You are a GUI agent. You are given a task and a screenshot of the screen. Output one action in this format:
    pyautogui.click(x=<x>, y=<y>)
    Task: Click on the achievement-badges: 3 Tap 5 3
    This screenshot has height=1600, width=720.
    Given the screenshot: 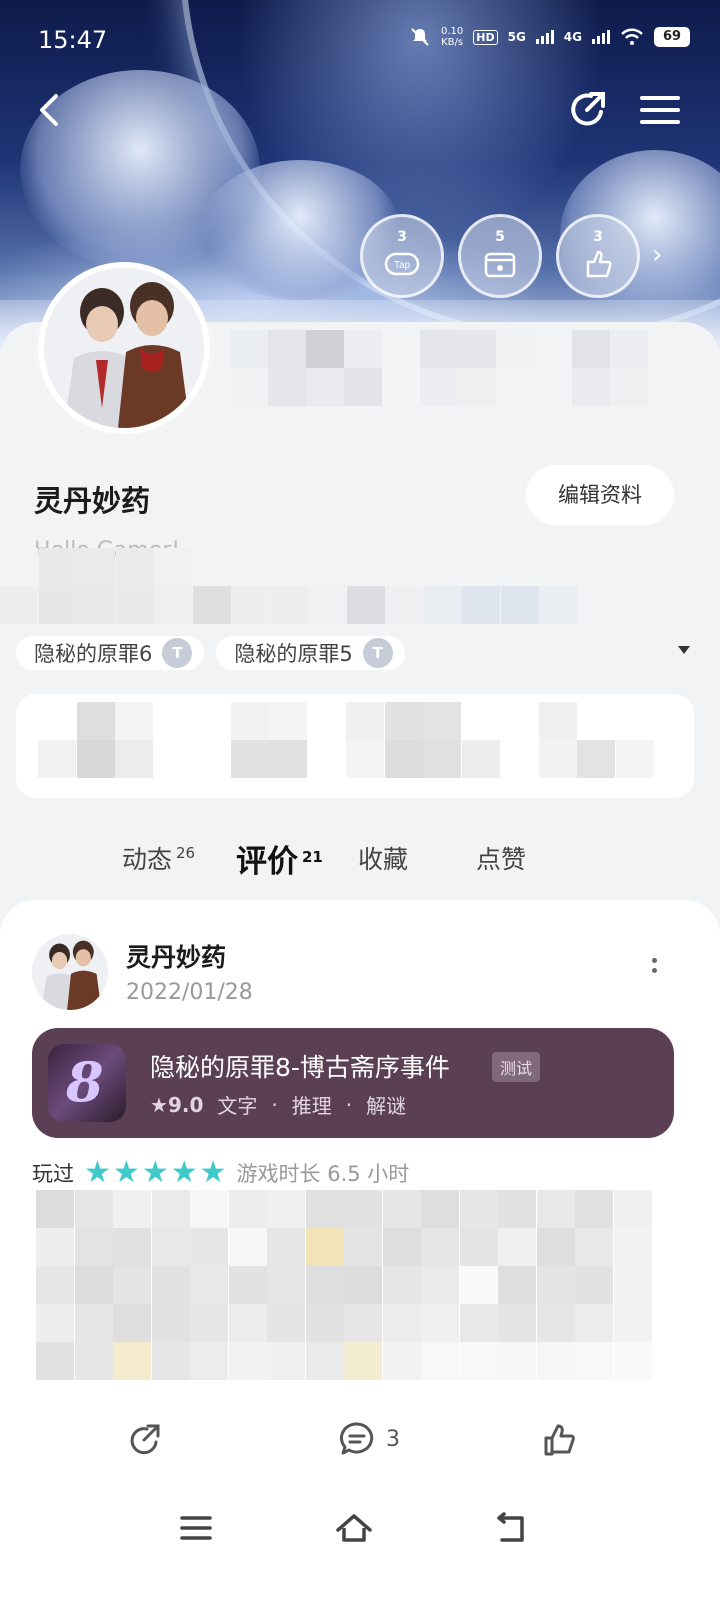 What is the action you would take?
    pyautogui.click(x=500, y=256)
    